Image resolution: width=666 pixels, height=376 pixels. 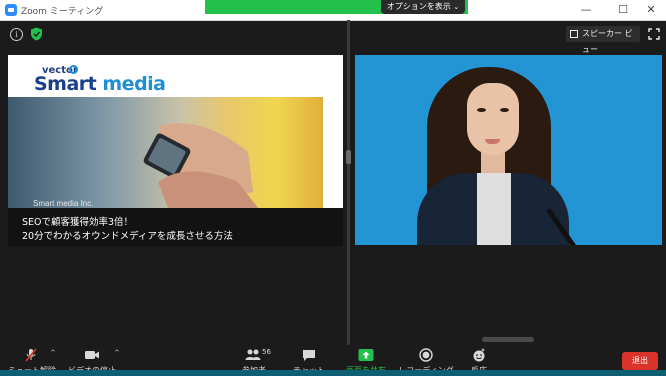 What do you see at coordinates (78, 222) in the screenshot?
I see `slide-title-line-1: SEOで顧客獲得効率3倍！` at bounding box center [78, 222].